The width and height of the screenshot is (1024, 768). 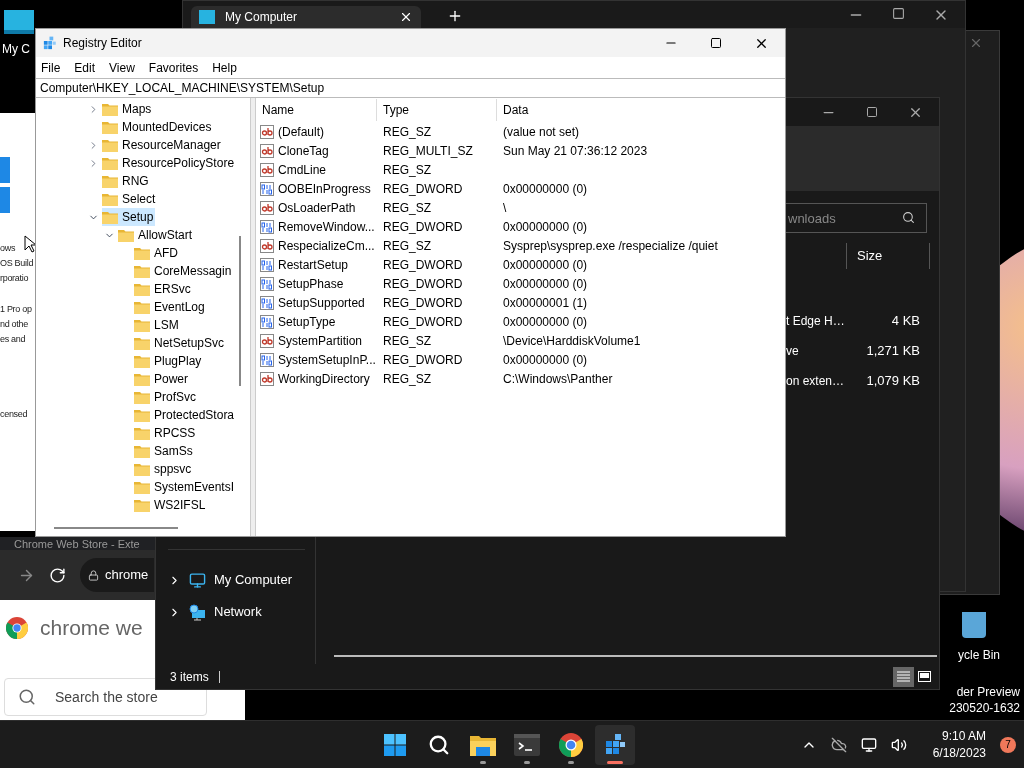 What do you see at coordinates (177, 271) in the screenshot?
I see `tree-item: CoreMessagin` at bounding box center [177, 271].